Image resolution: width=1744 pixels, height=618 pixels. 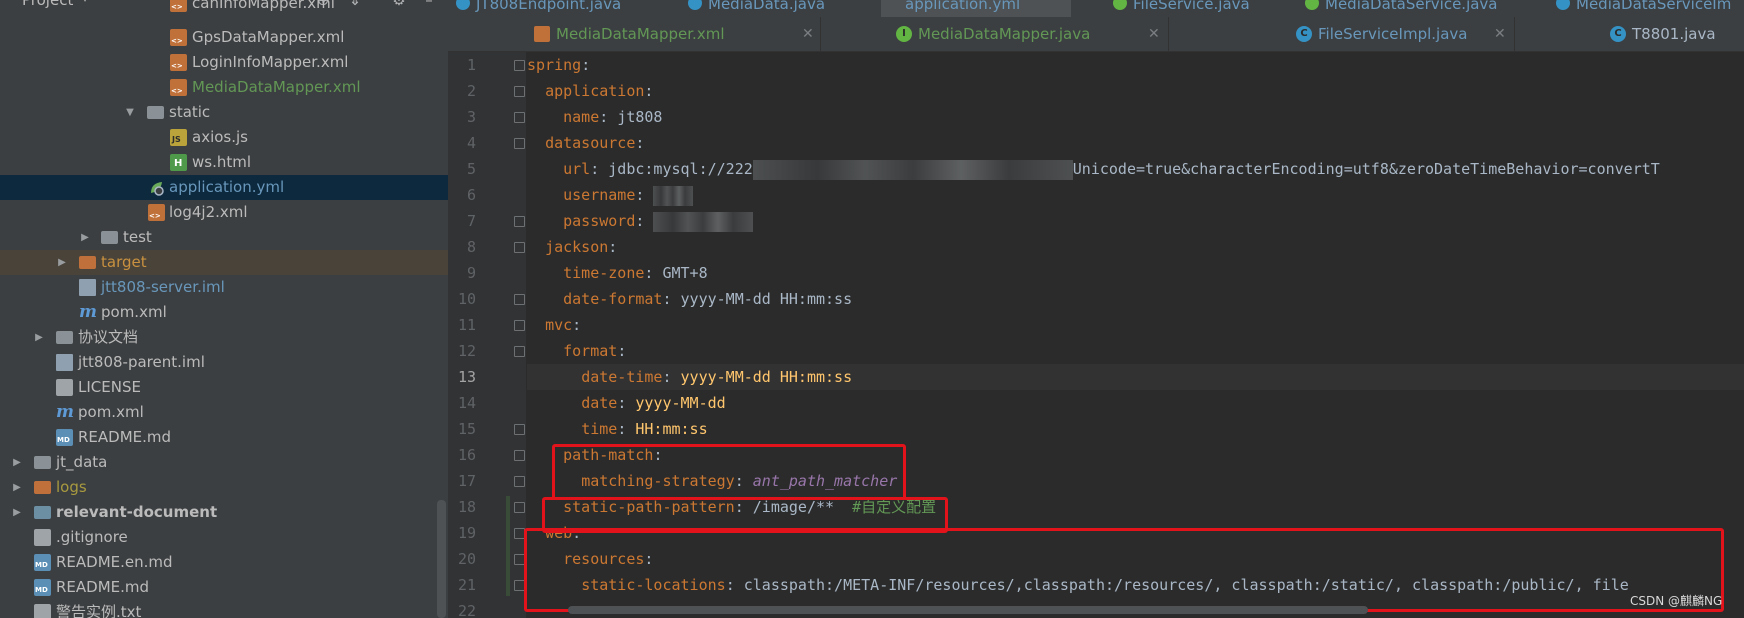 I want to click on code-line: datasource:, so click(x=1135, y=143).